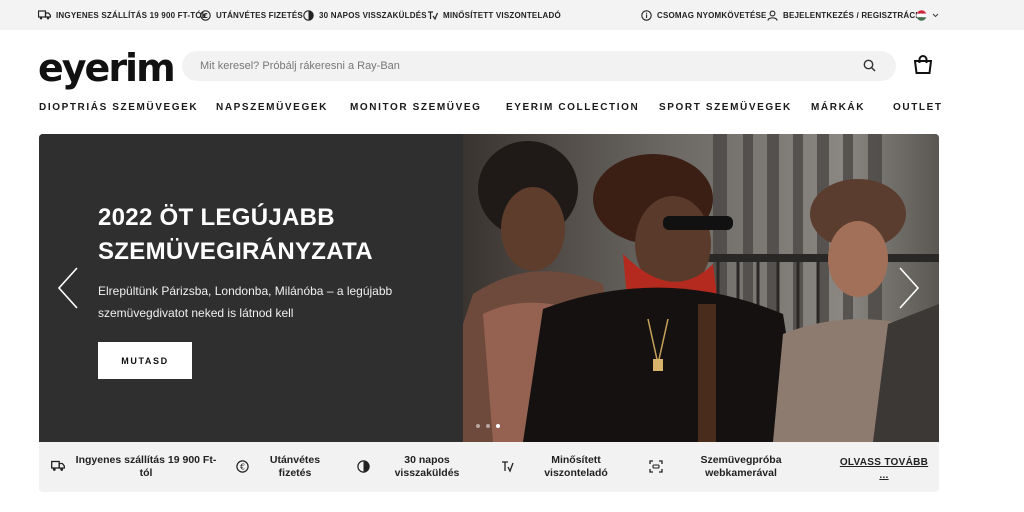  I want to click on eyerim-logo: eyerim, so click(107, 68).